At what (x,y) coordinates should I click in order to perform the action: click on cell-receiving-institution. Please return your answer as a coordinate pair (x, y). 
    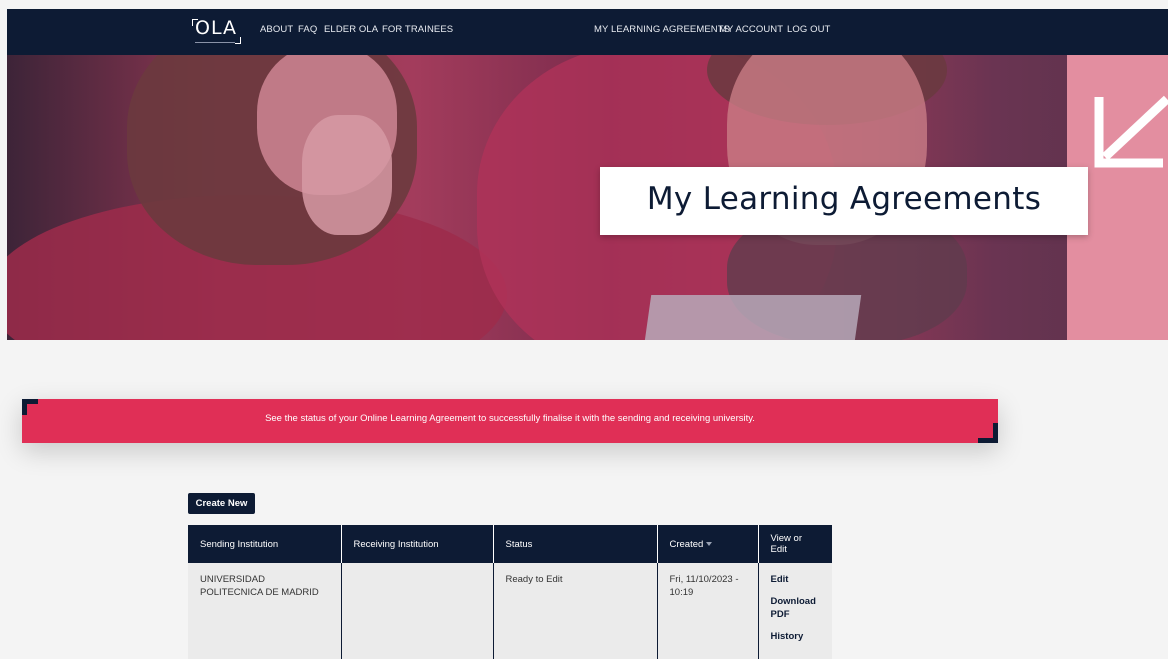
    Looking at the image, I should click on (417, 611).